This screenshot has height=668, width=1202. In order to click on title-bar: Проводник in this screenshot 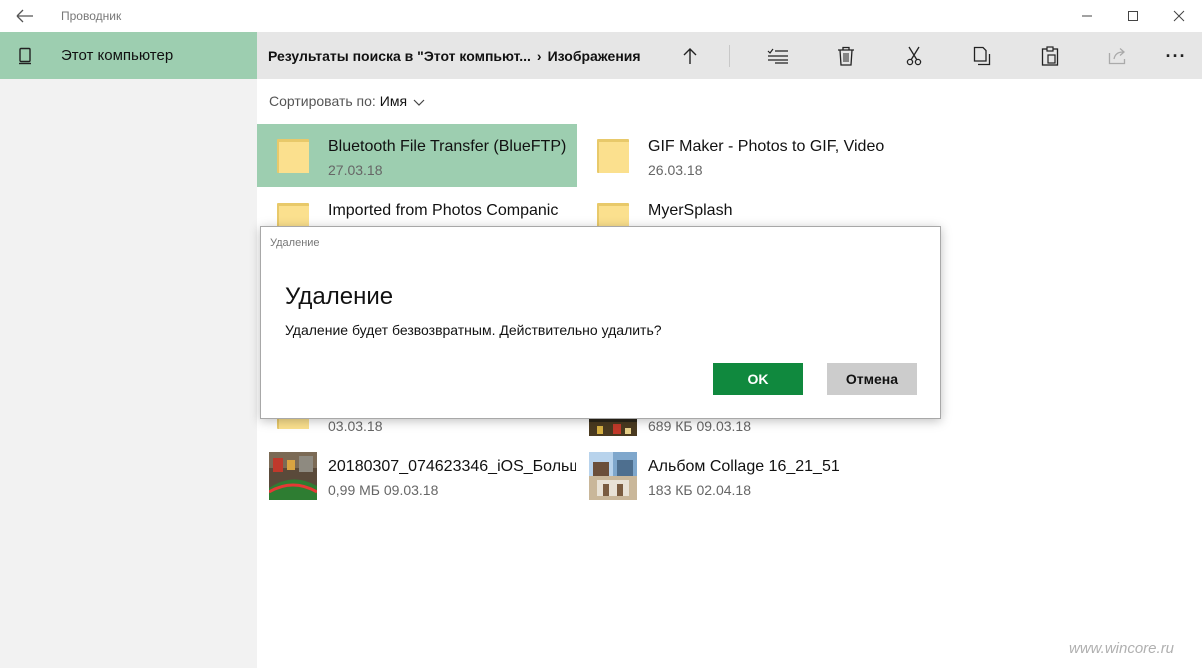, I will do `click(601, 16)`.